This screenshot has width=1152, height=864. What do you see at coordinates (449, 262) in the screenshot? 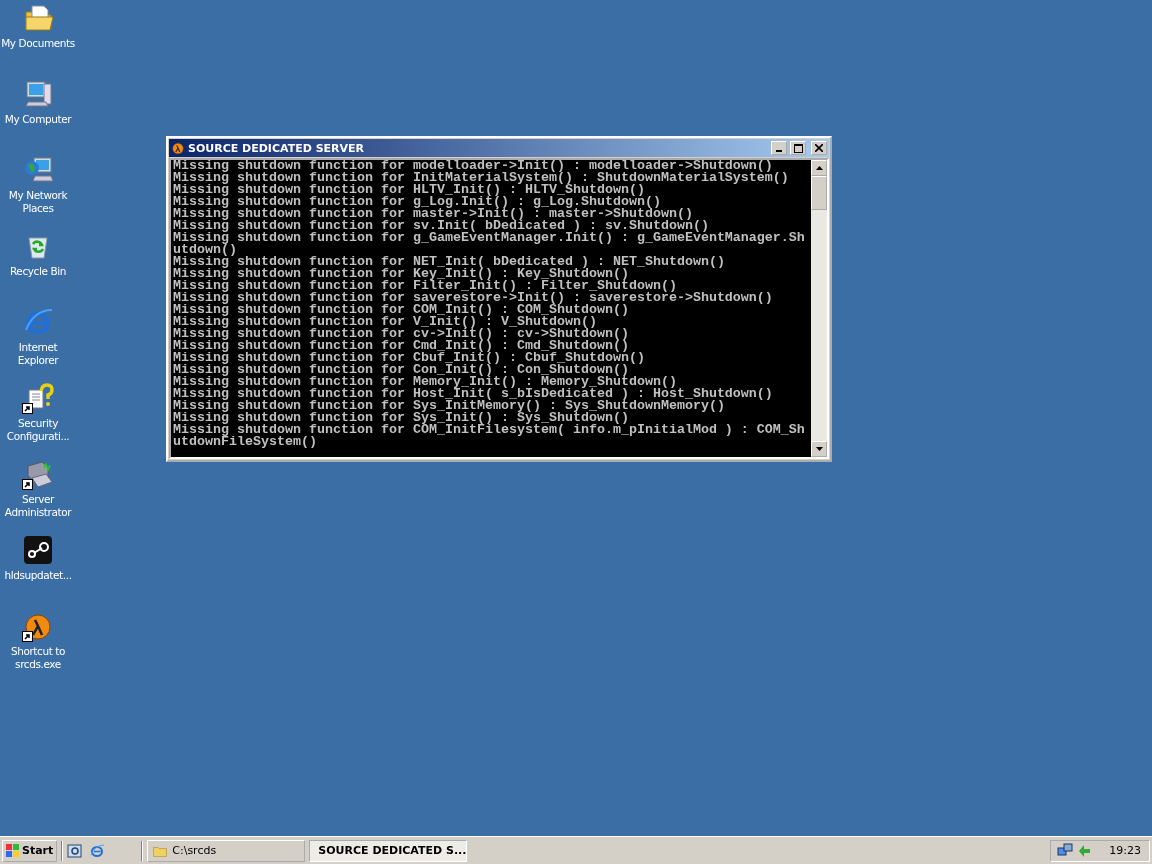
I see `console-line: Missing shutdown function for NET_Init( bDedicated ) : NET_Shutdown()` at bounding box center [449, 262].